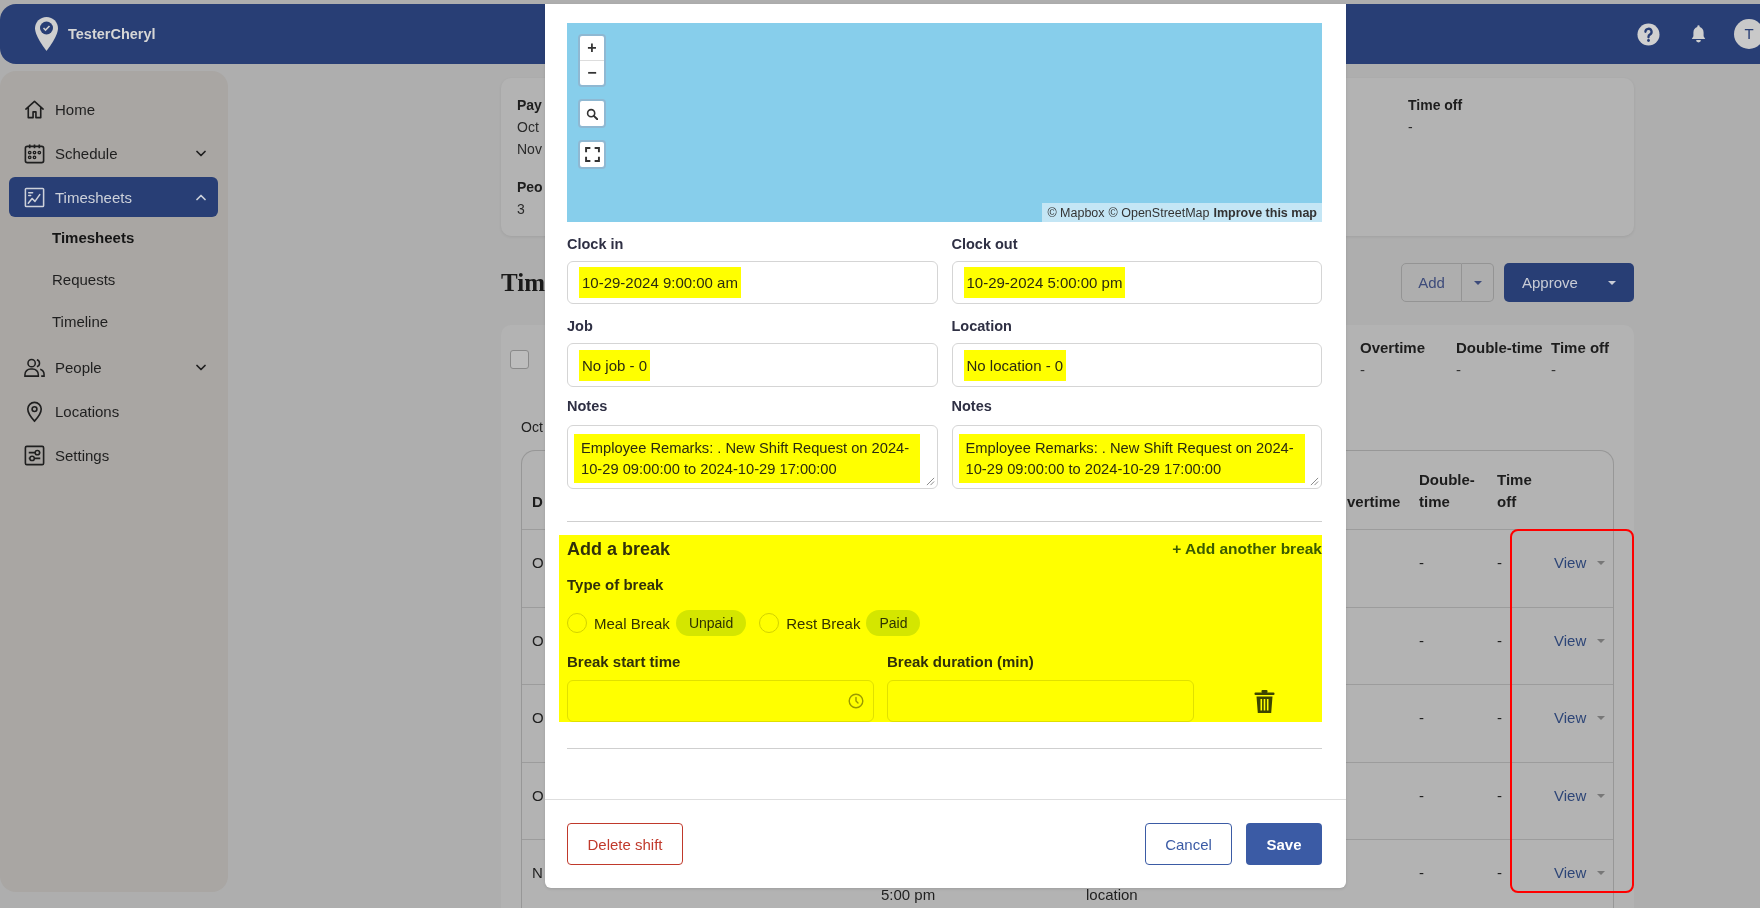  What do you see at coordinates (1015, 365) in the screenshot?
I see `highlighted-value: No location - 0` at bounding box center [1015, 365].